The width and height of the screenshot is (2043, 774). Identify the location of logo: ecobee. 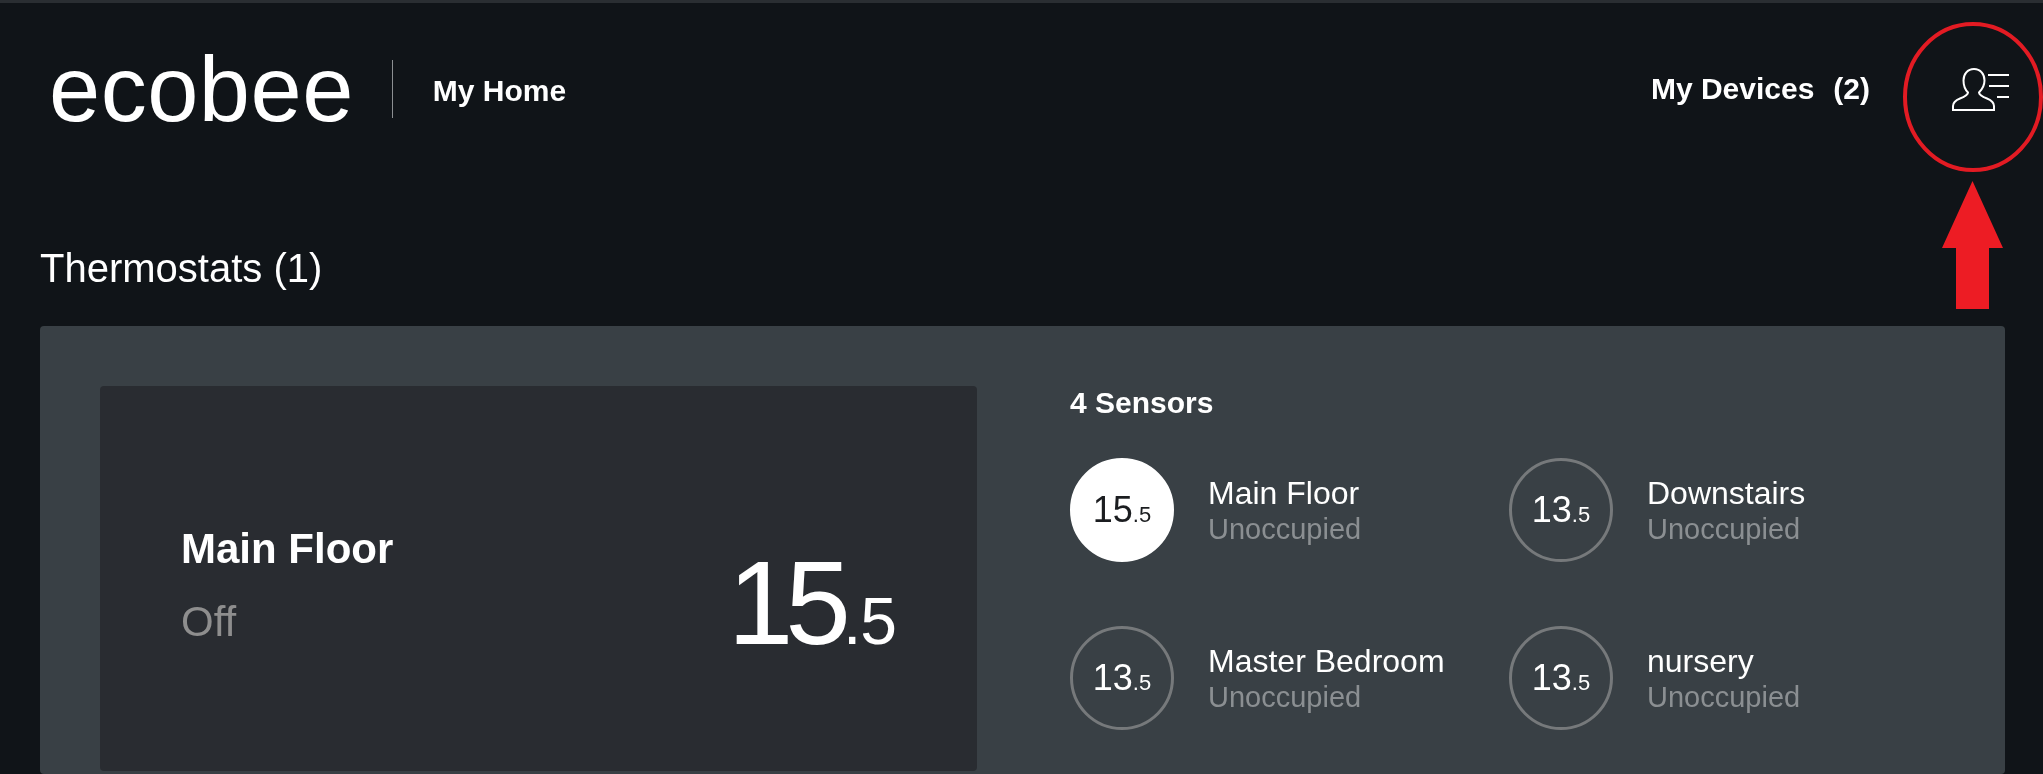
(201, 89).